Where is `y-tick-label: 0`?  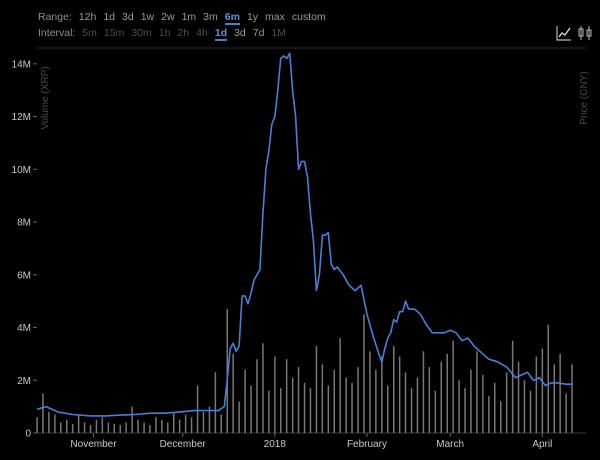
y-tick-label: 0 is located at coordinates (28, 434).